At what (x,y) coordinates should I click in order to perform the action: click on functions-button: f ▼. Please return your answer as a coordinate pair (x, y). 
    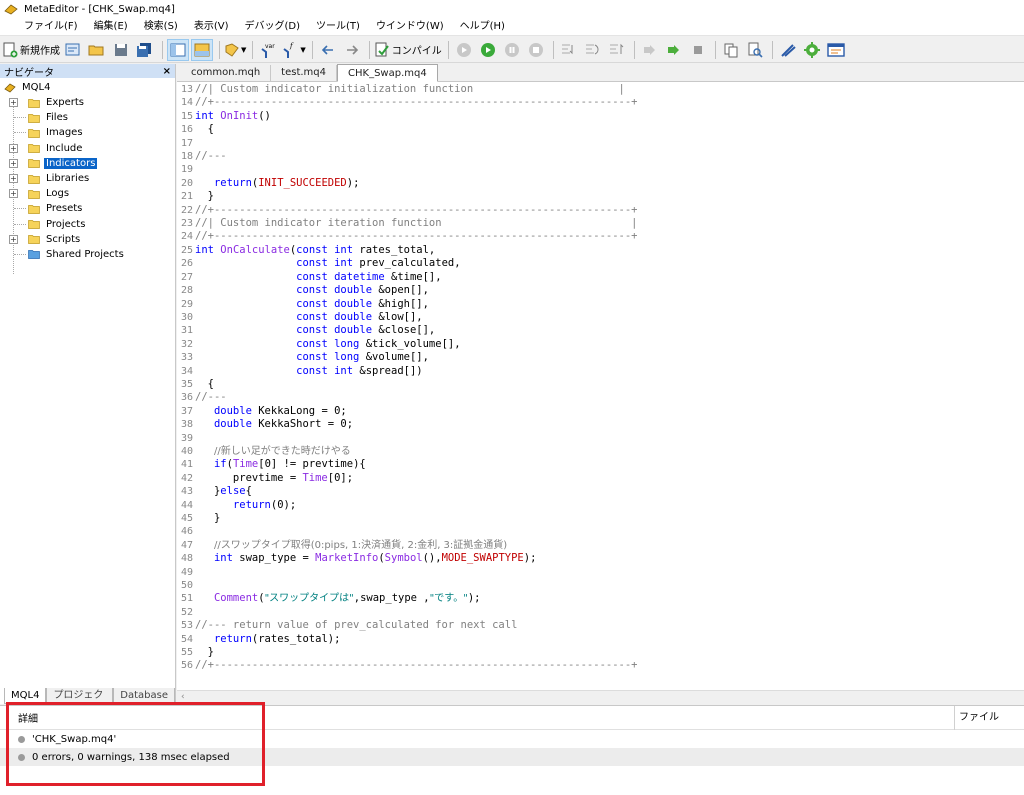
    Looking at the image, I should click on (293, 50).